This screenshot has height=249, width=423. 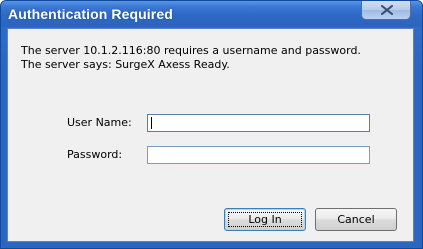 I want to click on dialog-title: Authentication Required, so click(x=90, y=14).